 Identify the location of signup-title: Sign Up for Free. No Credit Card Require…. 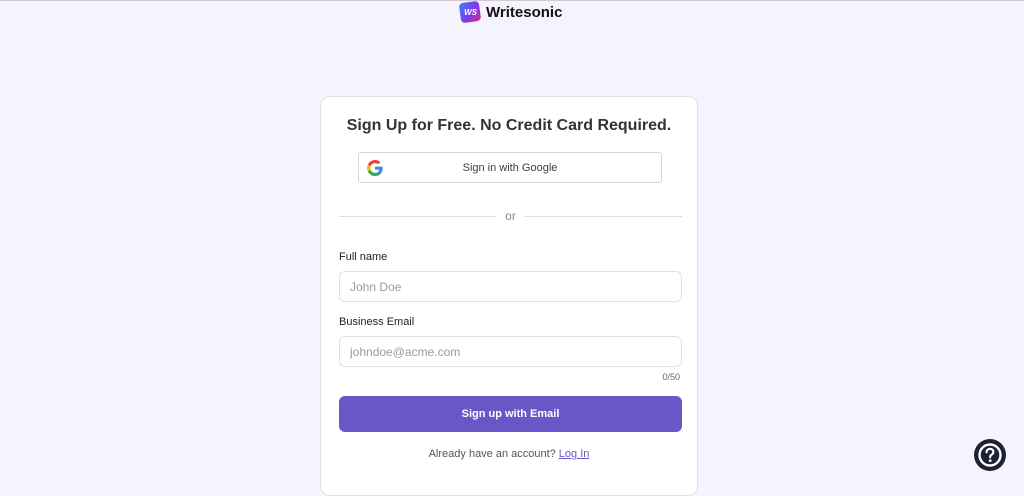
(509, 125).